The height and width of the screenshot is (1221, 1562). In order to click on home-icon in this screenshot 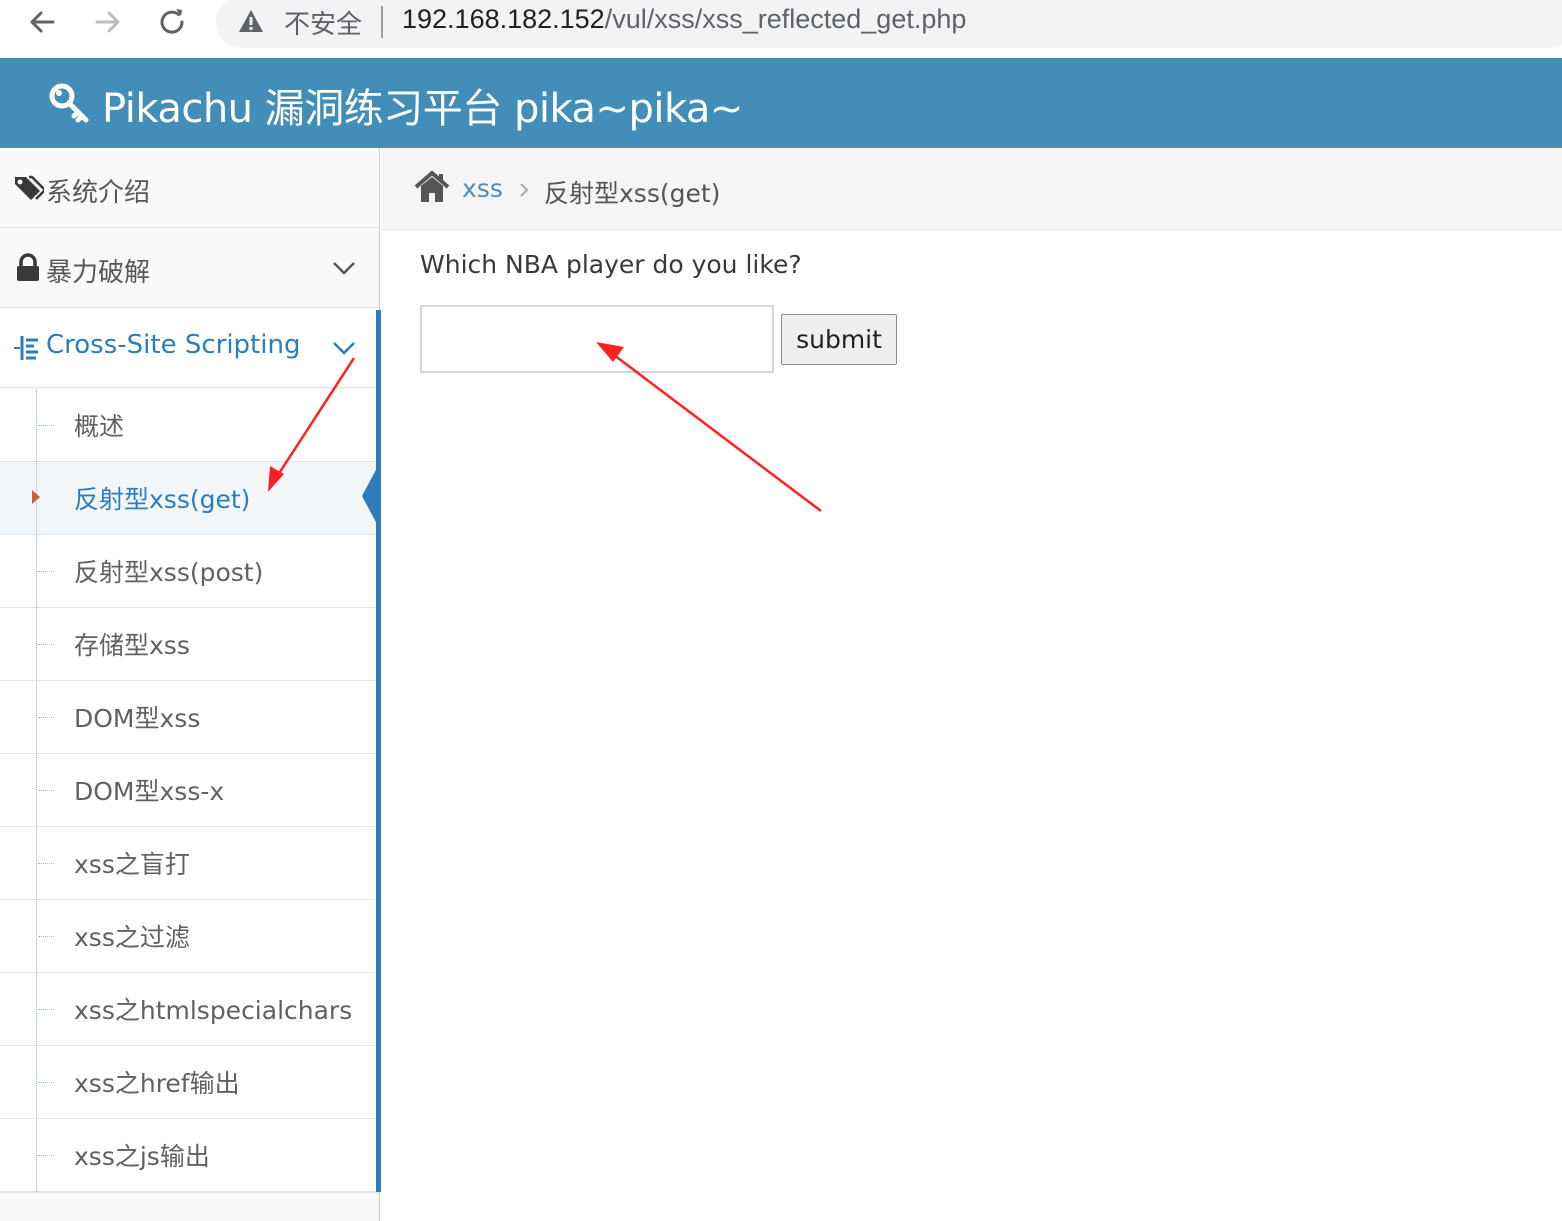, I will do `click(432, 187)`.